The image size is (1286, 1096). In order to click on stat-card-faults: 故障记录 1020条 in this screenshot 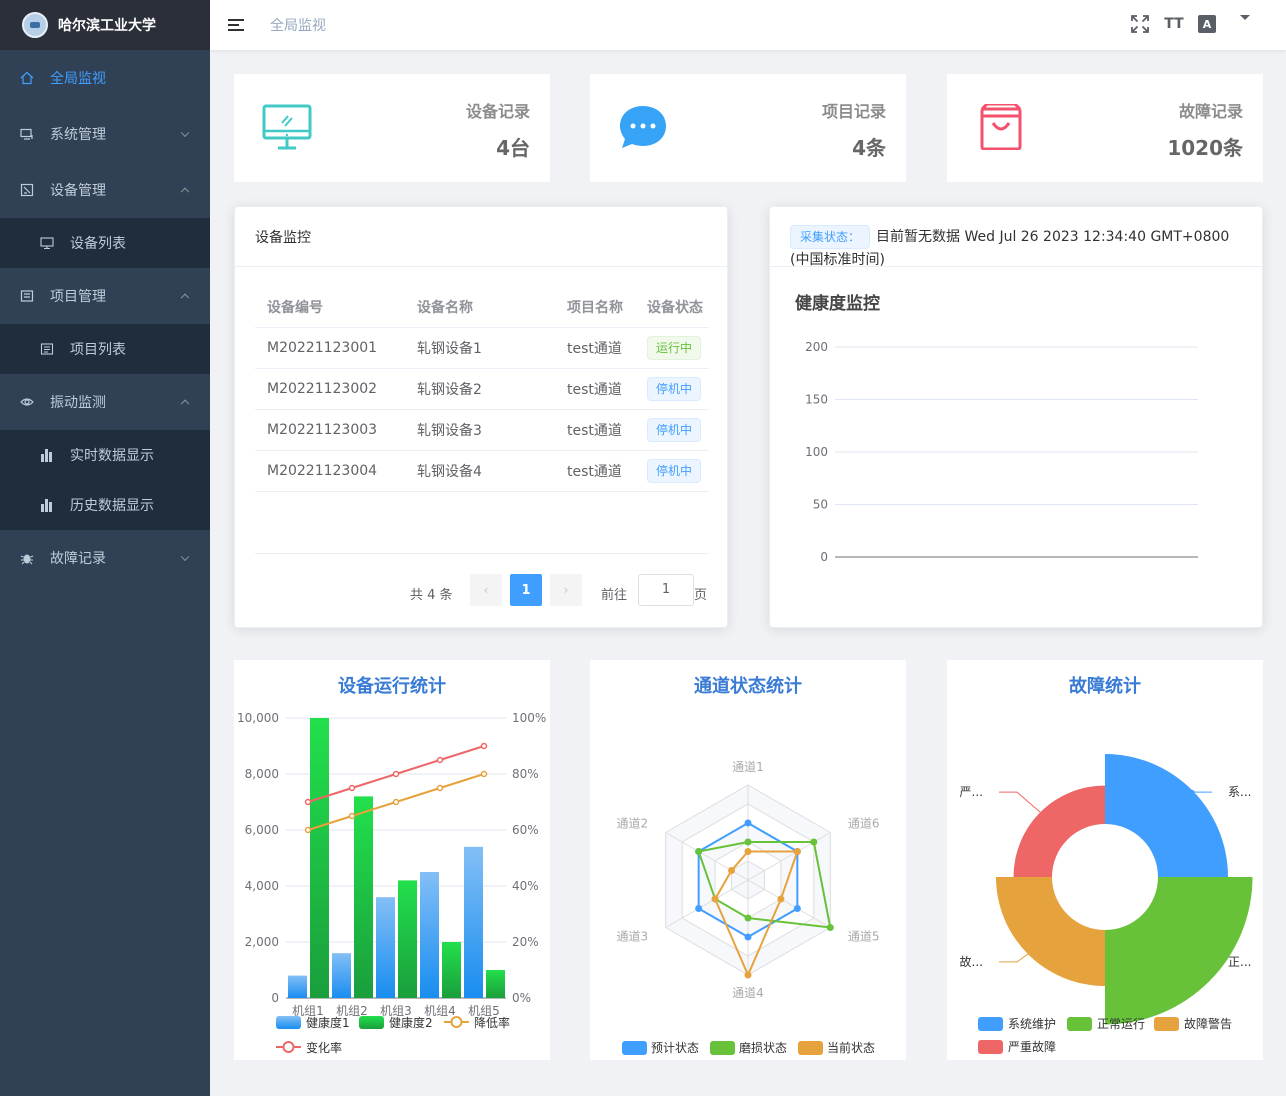, I will do `click(1105, 128)`.